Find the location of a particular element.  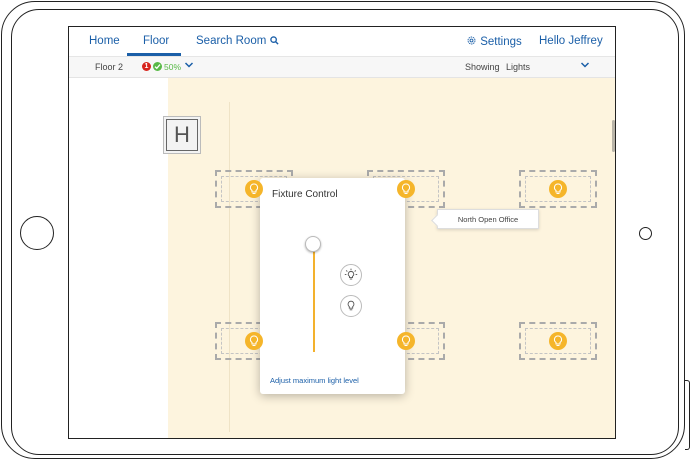

floor-name: Floor 2 is located at coordinates (109, 67).